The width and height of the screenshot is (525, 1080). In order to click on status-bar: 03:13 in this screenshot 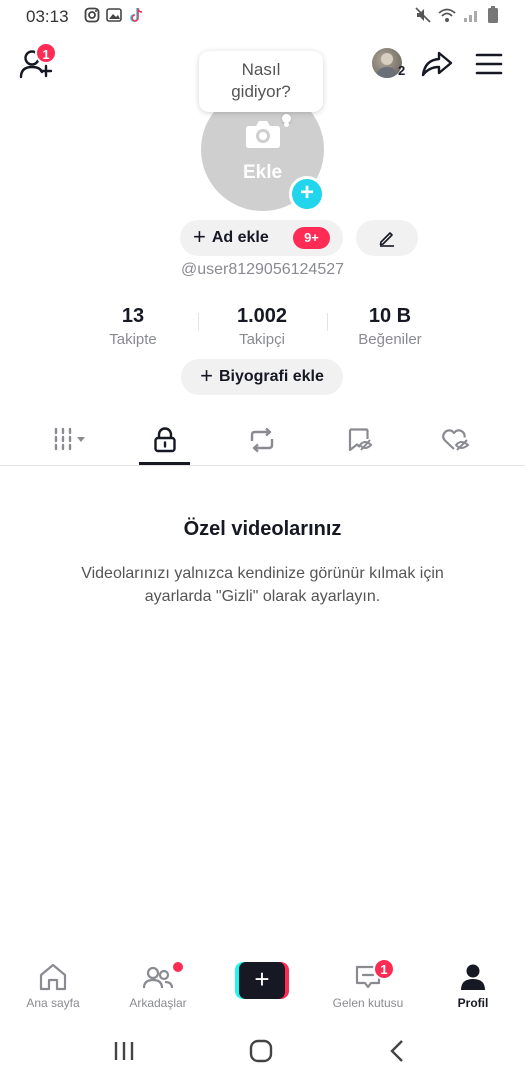, I will do `click(262, 16)`.